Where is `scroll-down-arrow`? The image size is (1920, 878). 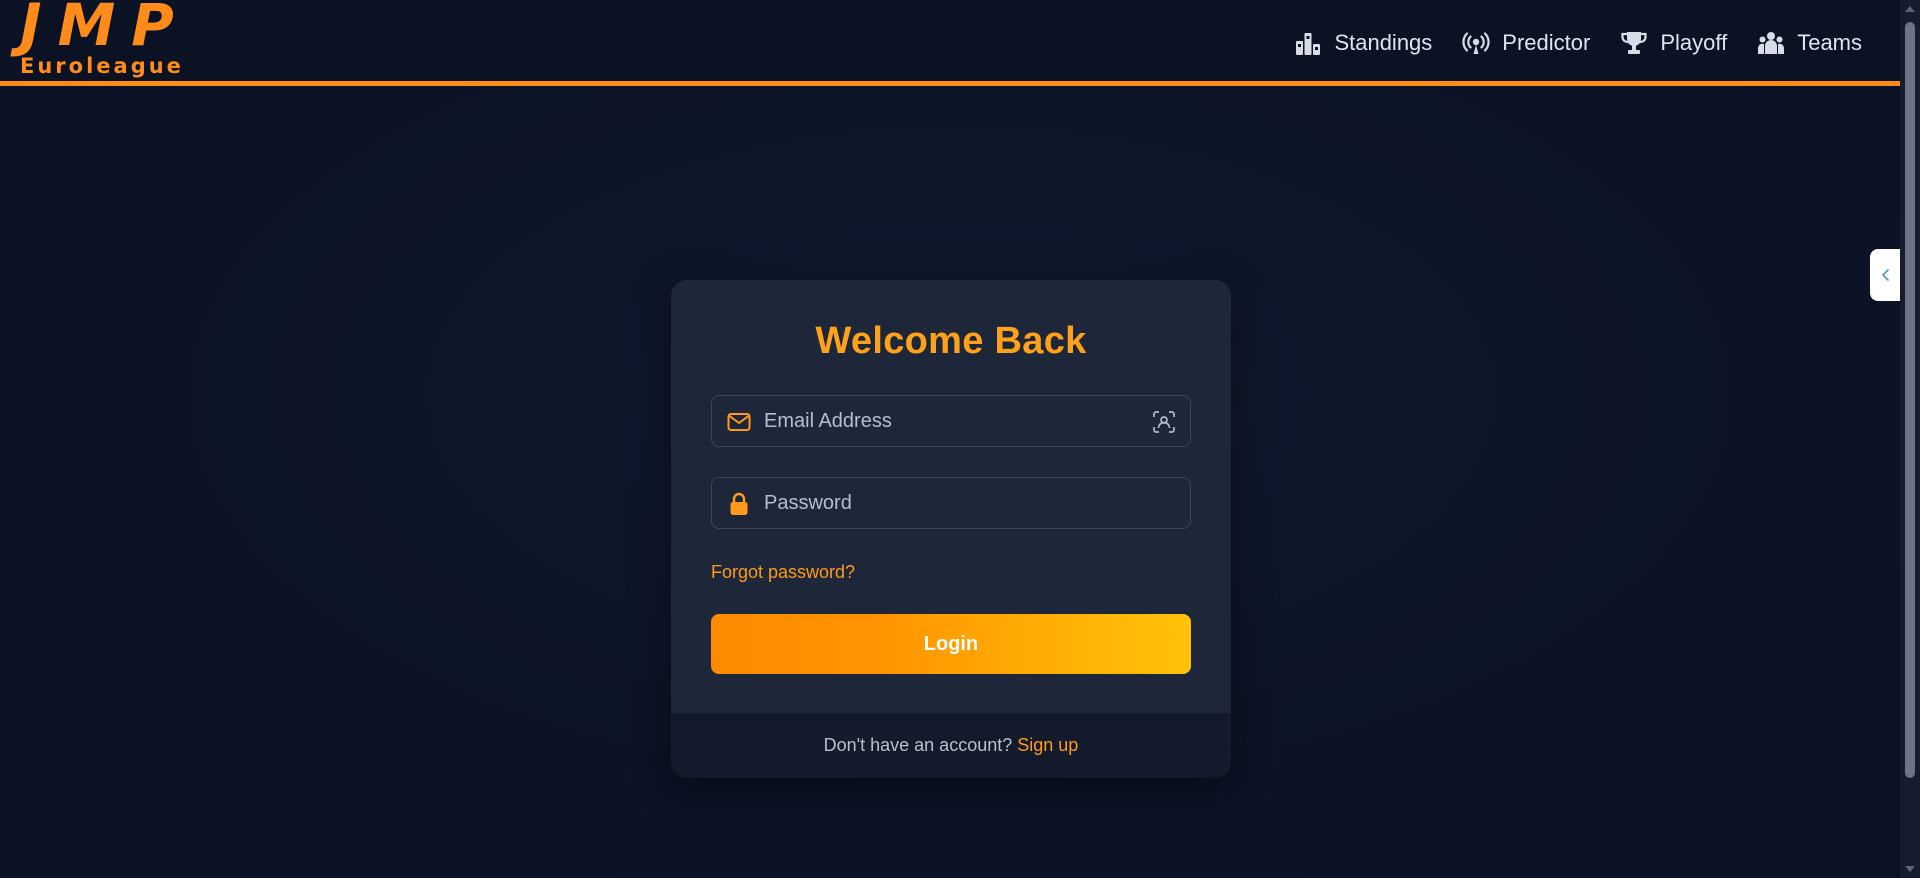 scroll-down-arrow is located at coordinates (1910, 869).